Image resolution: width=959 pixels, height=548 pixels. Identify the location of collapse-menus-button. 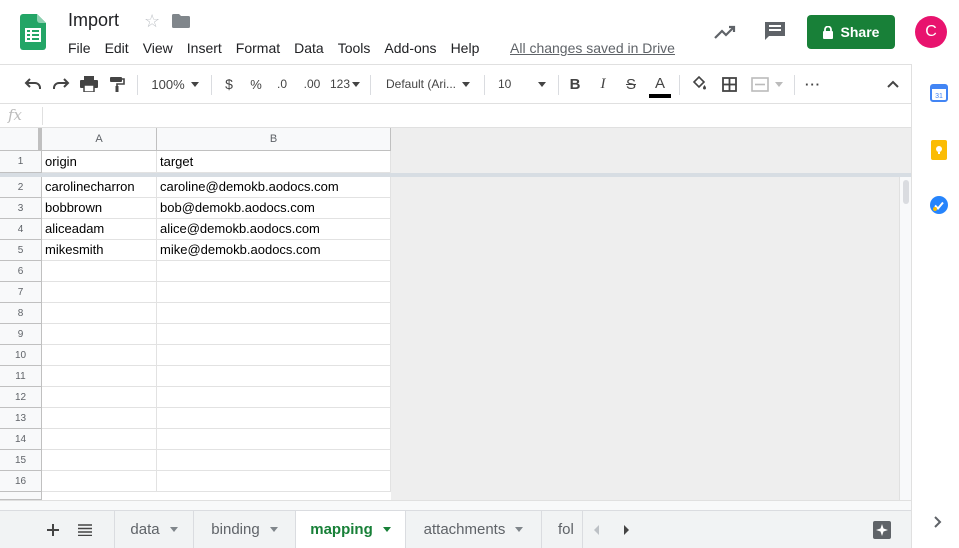
(893, 84).